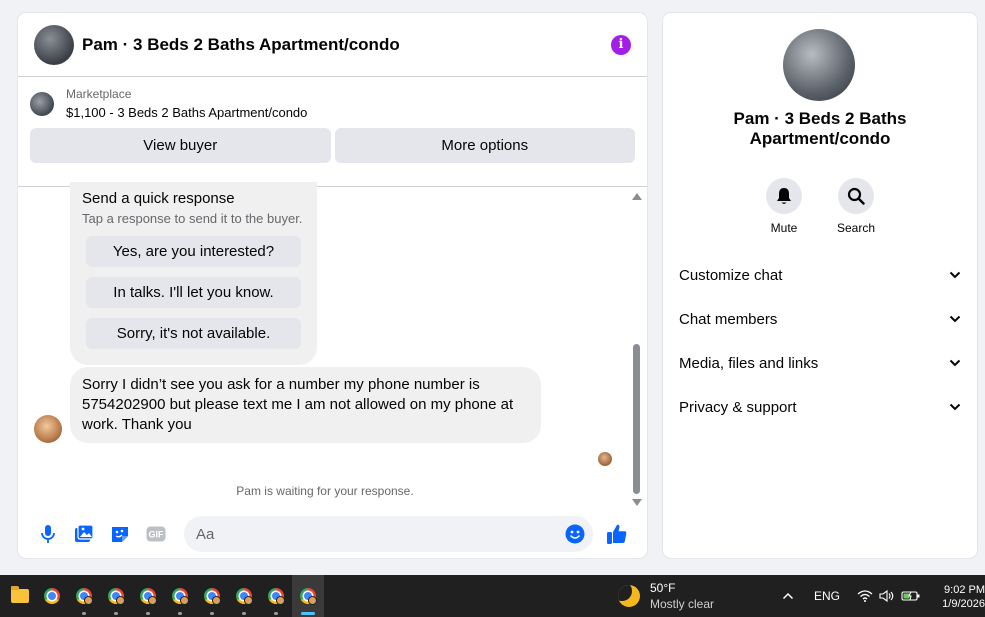  What do you see at coordinates (663, 588) in the screenshot?
I see `weather-temperature: 50°F` at bounding box center [663, 588].